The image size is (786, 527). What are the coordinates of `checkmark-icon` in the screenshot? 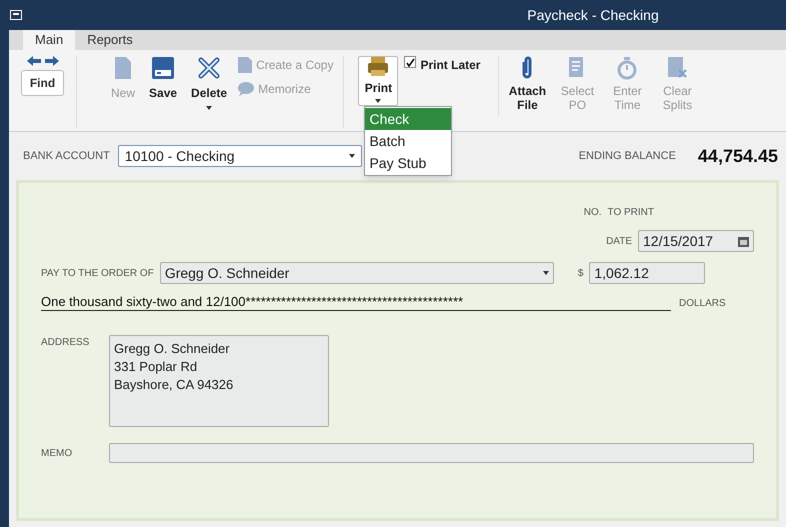 It's located at (410, 62).